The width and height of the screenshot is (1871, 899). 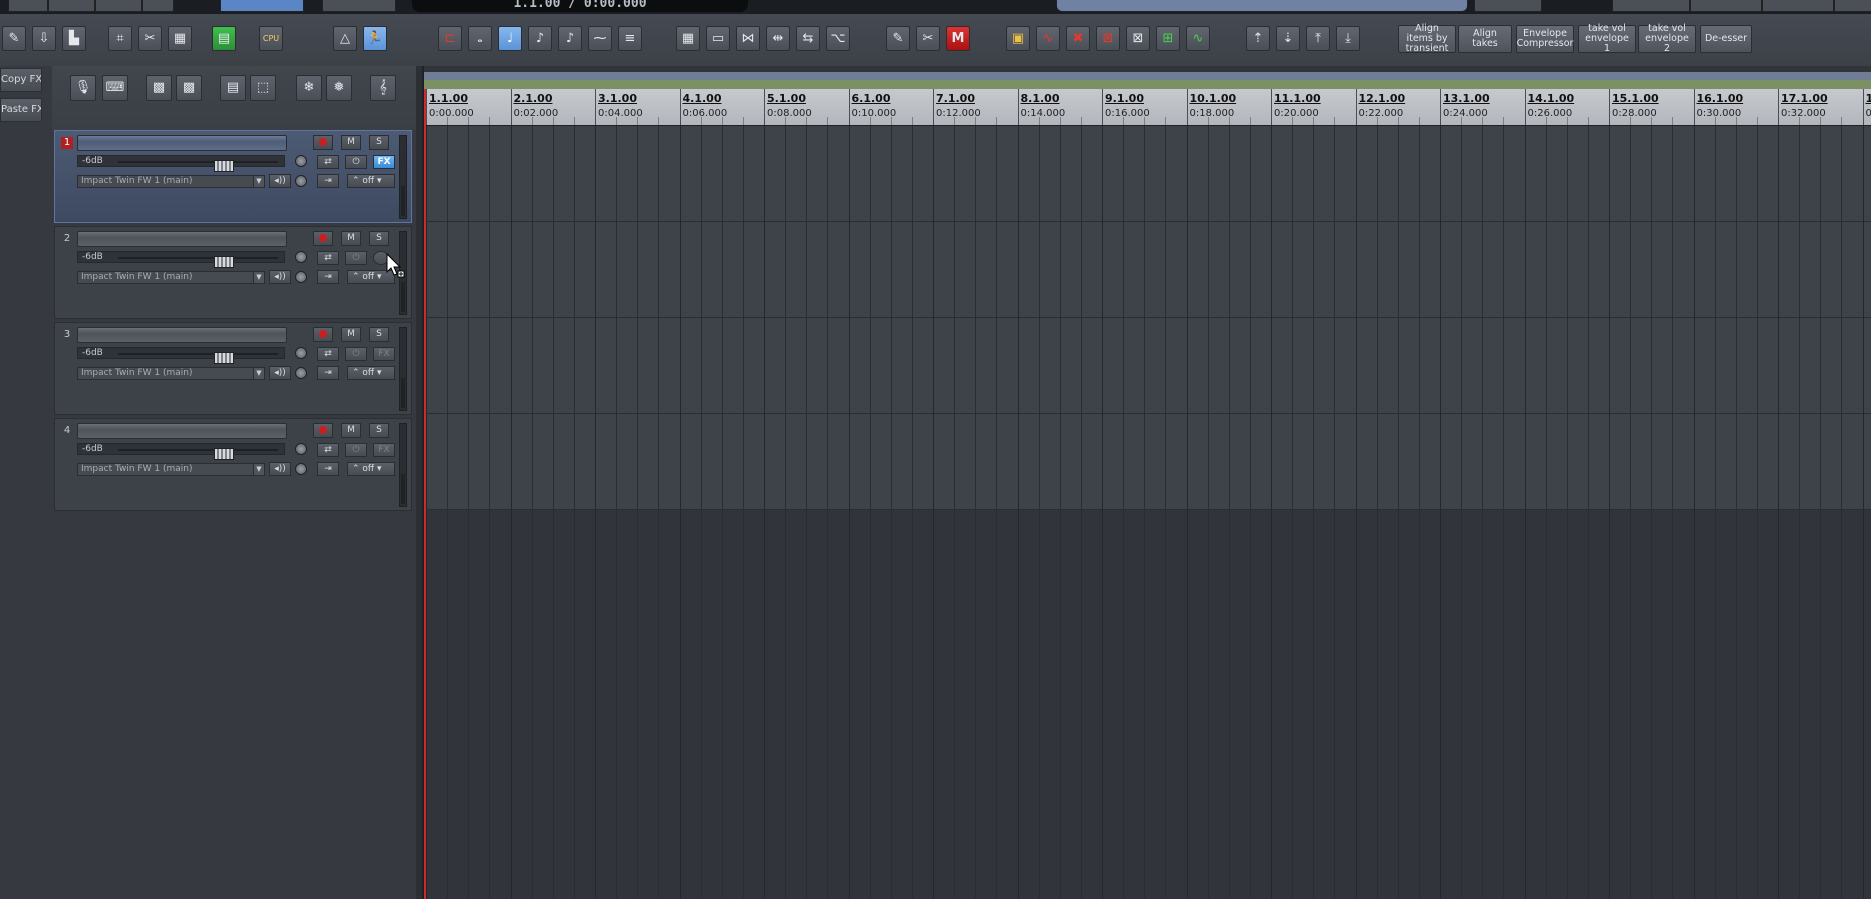 What do you see at coordinates (309, 88) in the screenshot?
I see `freeze-icon: ❄` at bounding box center [309, 88].